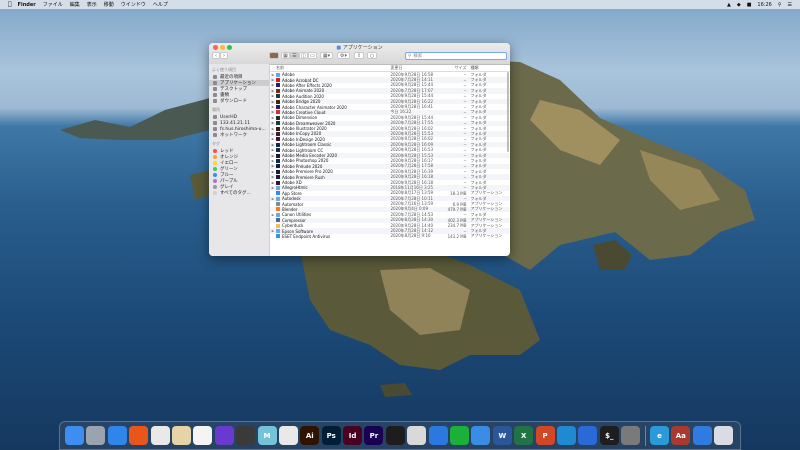 The width and height of the screenshot is (800, 450). Describe the element at coordinates (330, 117) in the screenshot. I see `file-name-cell: ▶ Adobe Dimension` at that location.